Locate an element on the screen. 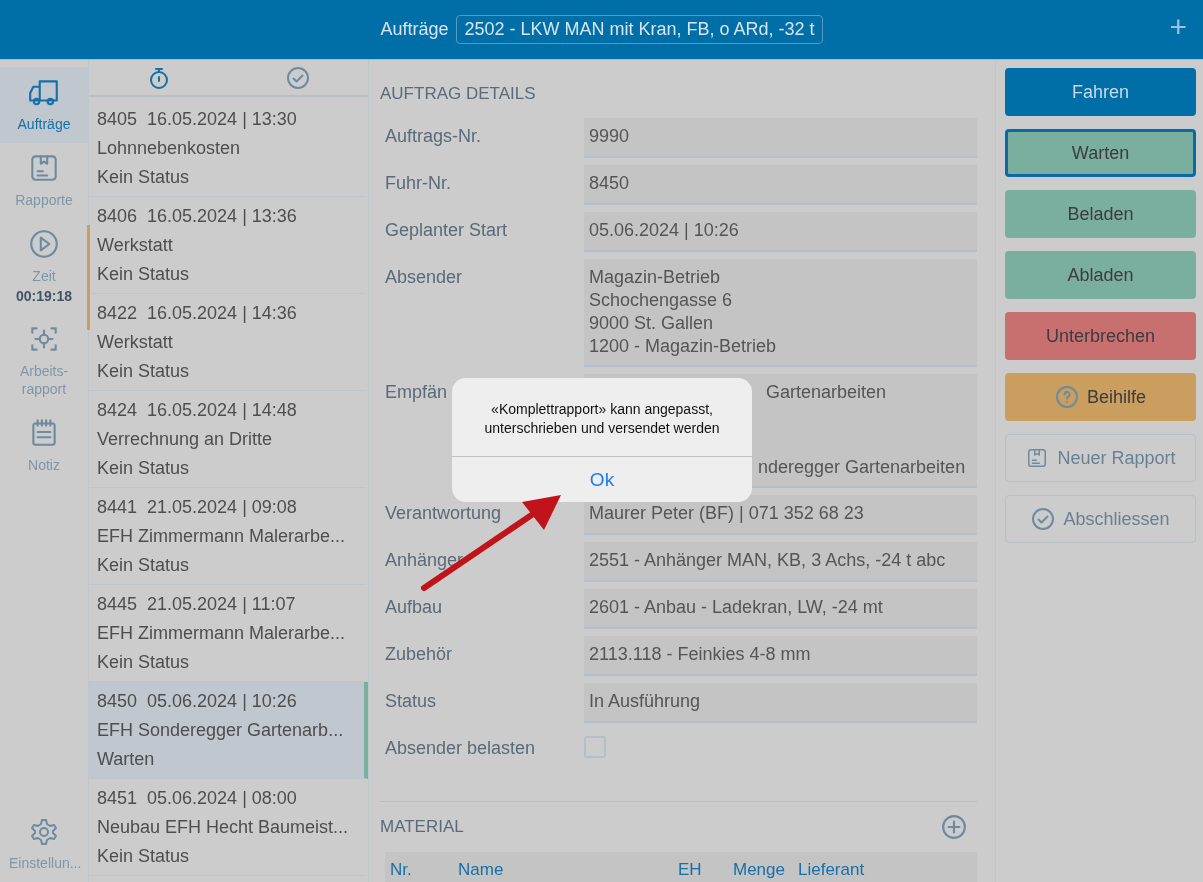 This screenshot has width=1203, height=882. field-value: 05.06.2024 | 10:26 is located at coordinates (780, 232).